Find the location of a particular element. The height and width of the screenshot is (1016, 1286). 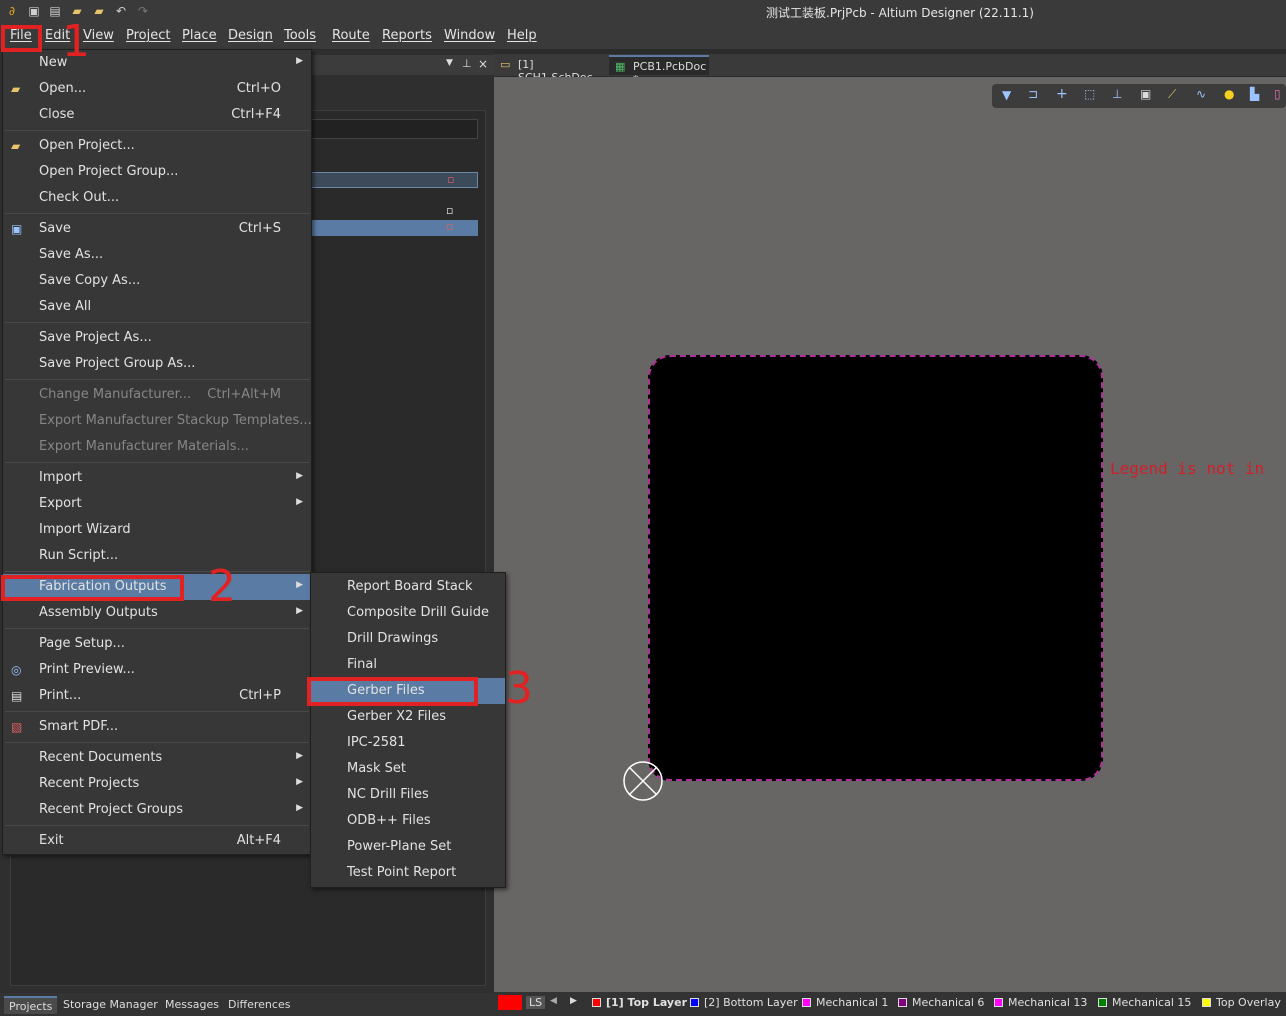

component-icon: ▣ is located at coordinates (1145, 94).